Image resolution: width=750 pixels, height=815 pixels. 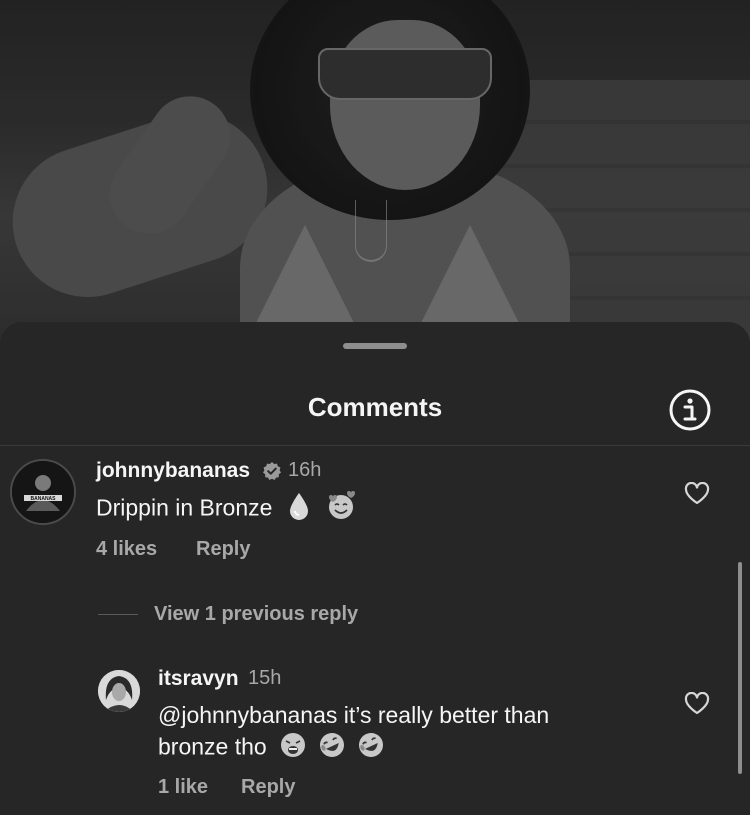 What do you see at coordinates (126, 549) in the screenshot?
I see `comment-likes: 4 likes` at bounding box center [126, 549].